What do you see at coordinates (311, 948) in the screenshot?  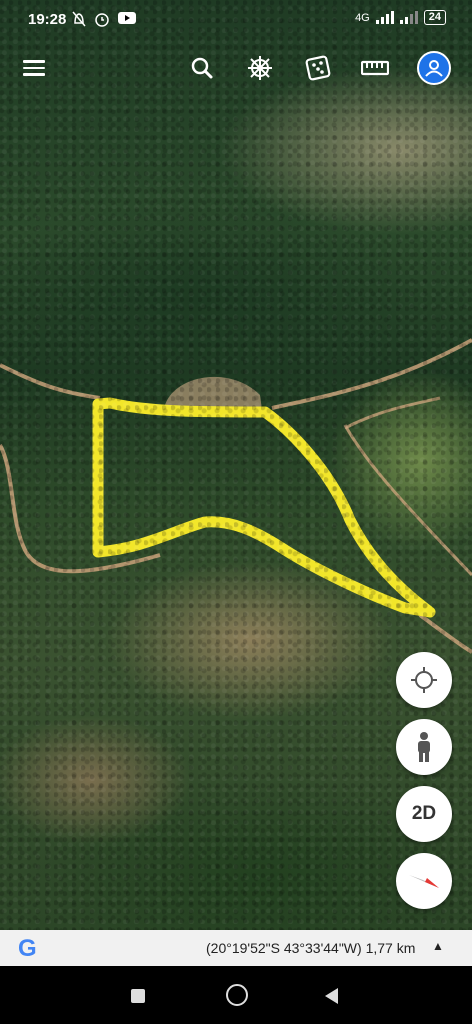 I see `coordinates-readout: (20°19'52"S 43°33'44"W) 1,77 km` at bounding box center [311, 948].